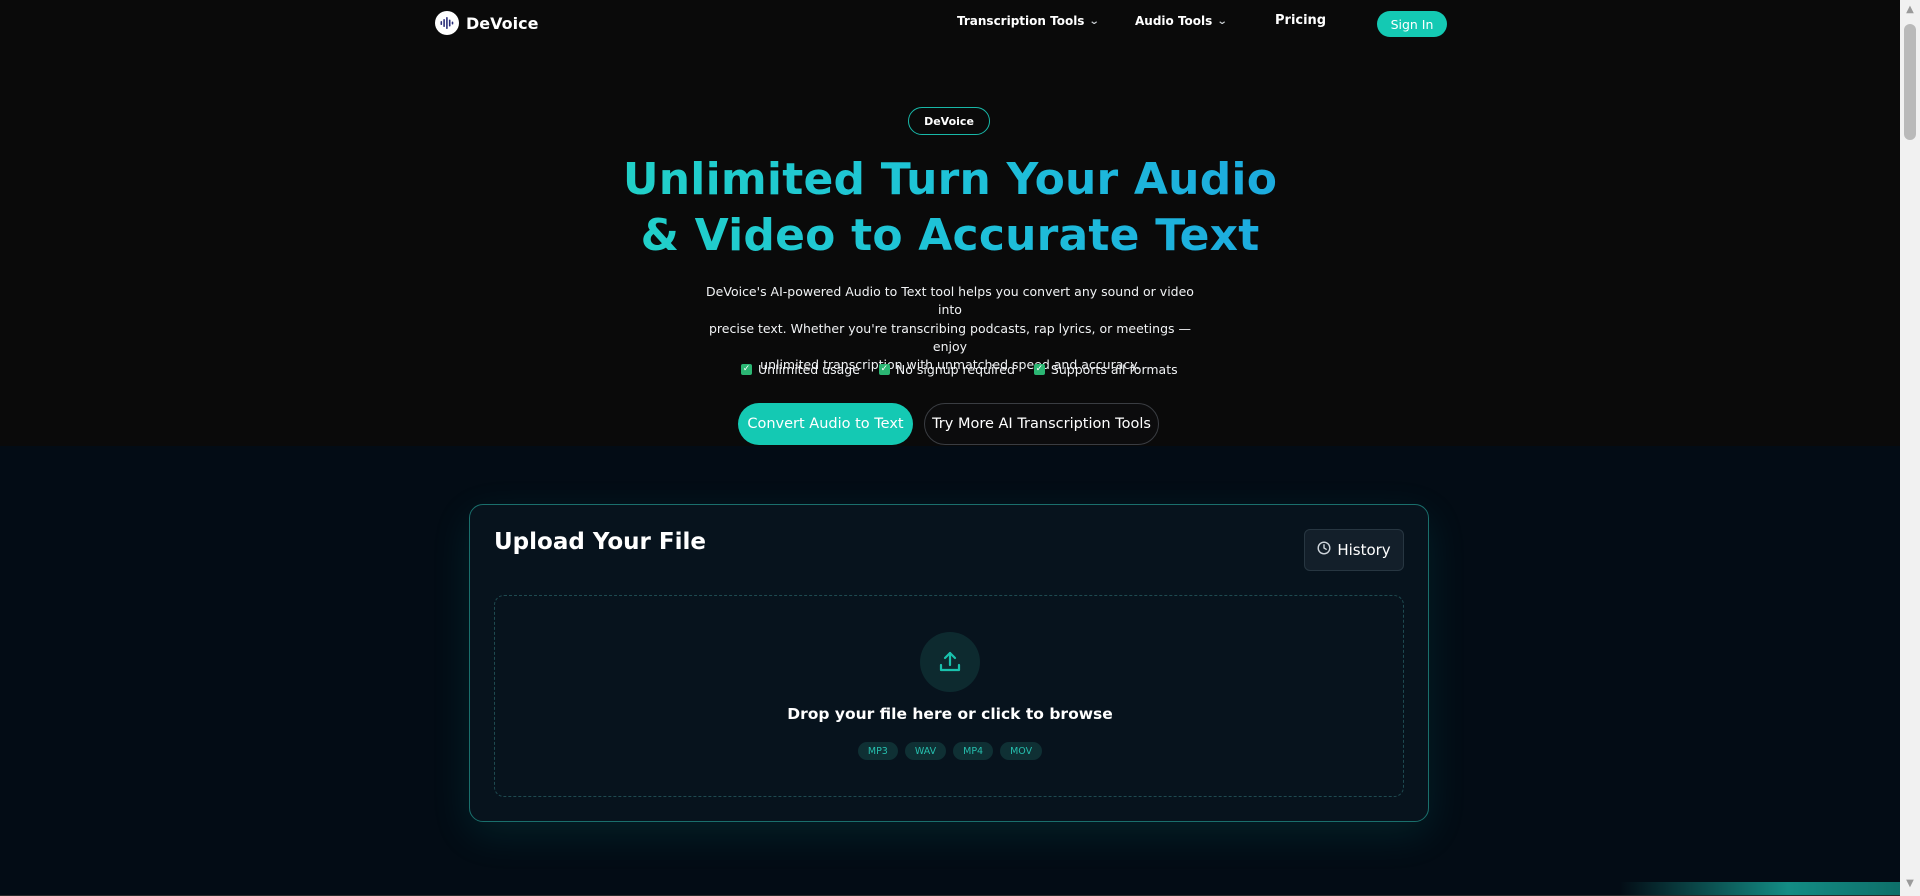  What do you see at coordinates (925, 751) in the screenshot?
I see `format-tag: WAV` at bounding box center [925, 751].